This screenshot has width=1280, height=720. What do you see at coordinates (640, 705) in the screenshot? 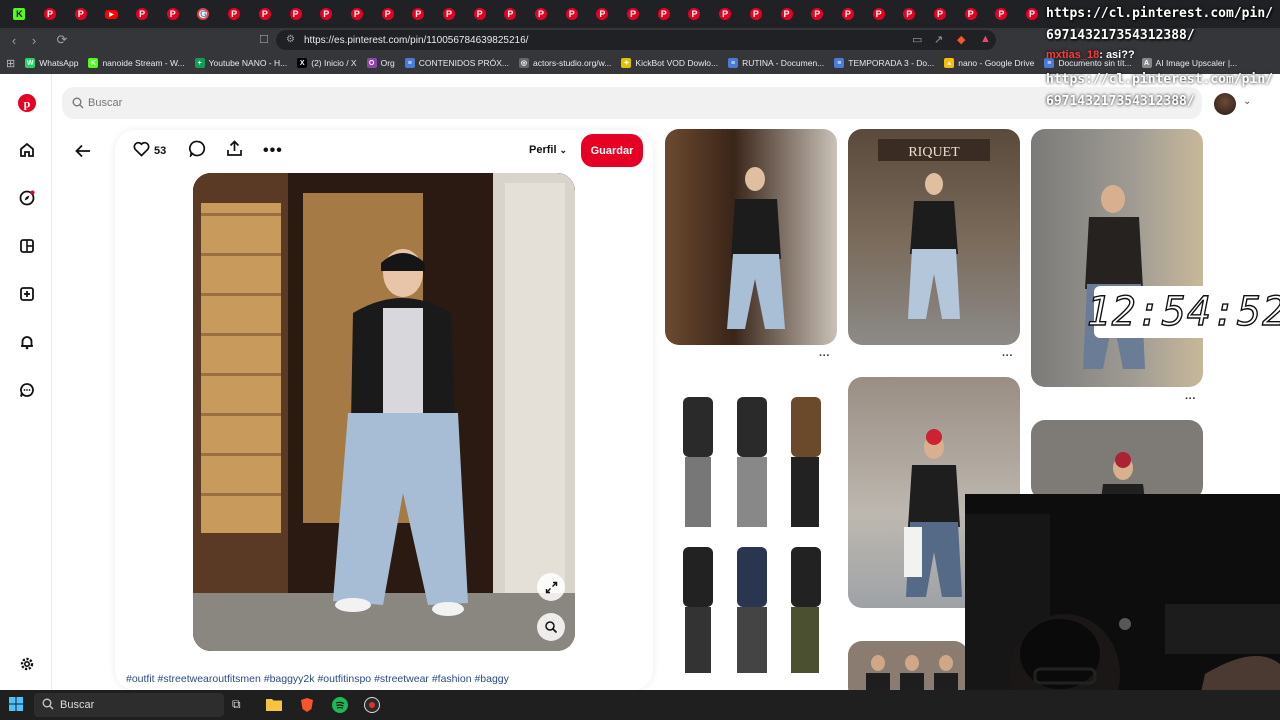
I see `taskbar: Buscar ⧉` at bounding box center [640, 705].